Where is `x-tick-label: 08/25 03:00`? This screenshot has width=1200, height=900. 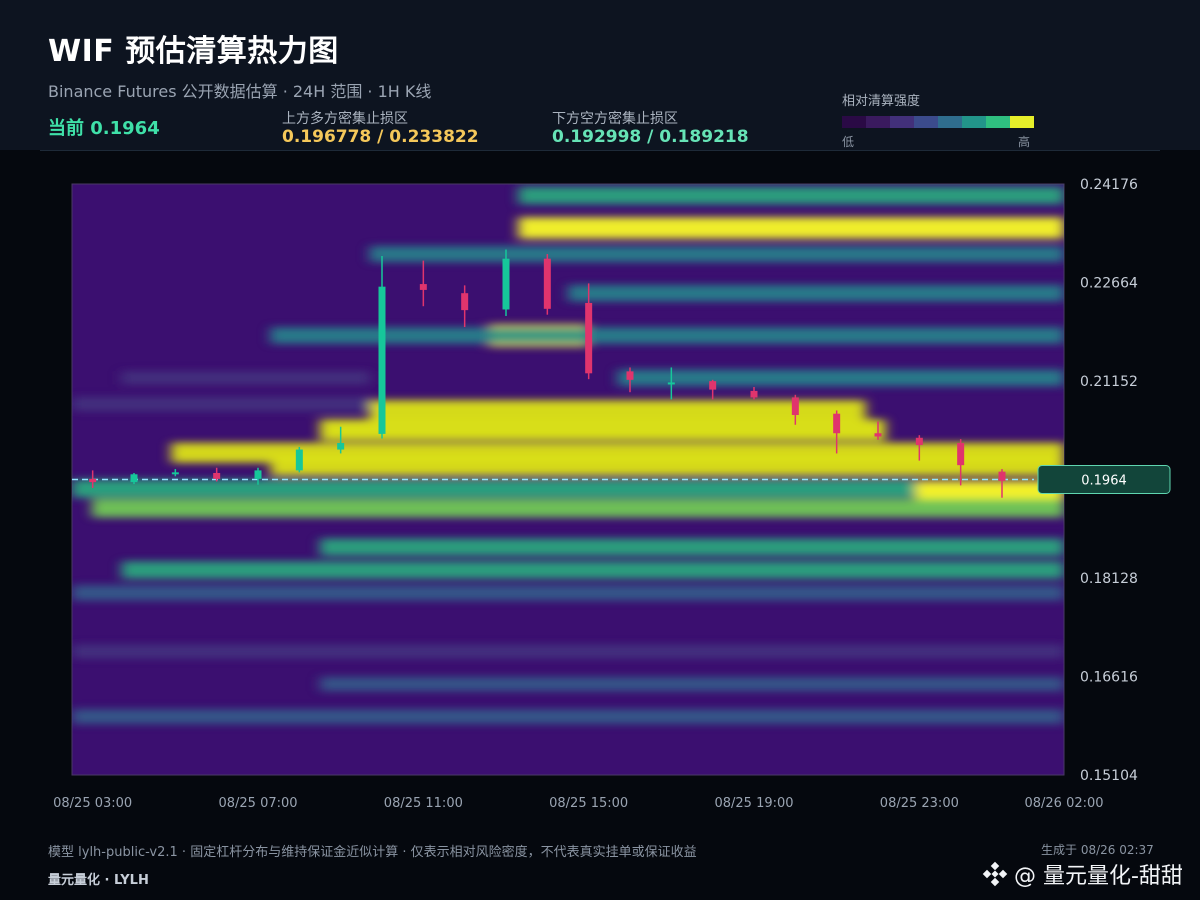 x-tick-label: 08/25 03:00 is located at coordinates (92, 803).